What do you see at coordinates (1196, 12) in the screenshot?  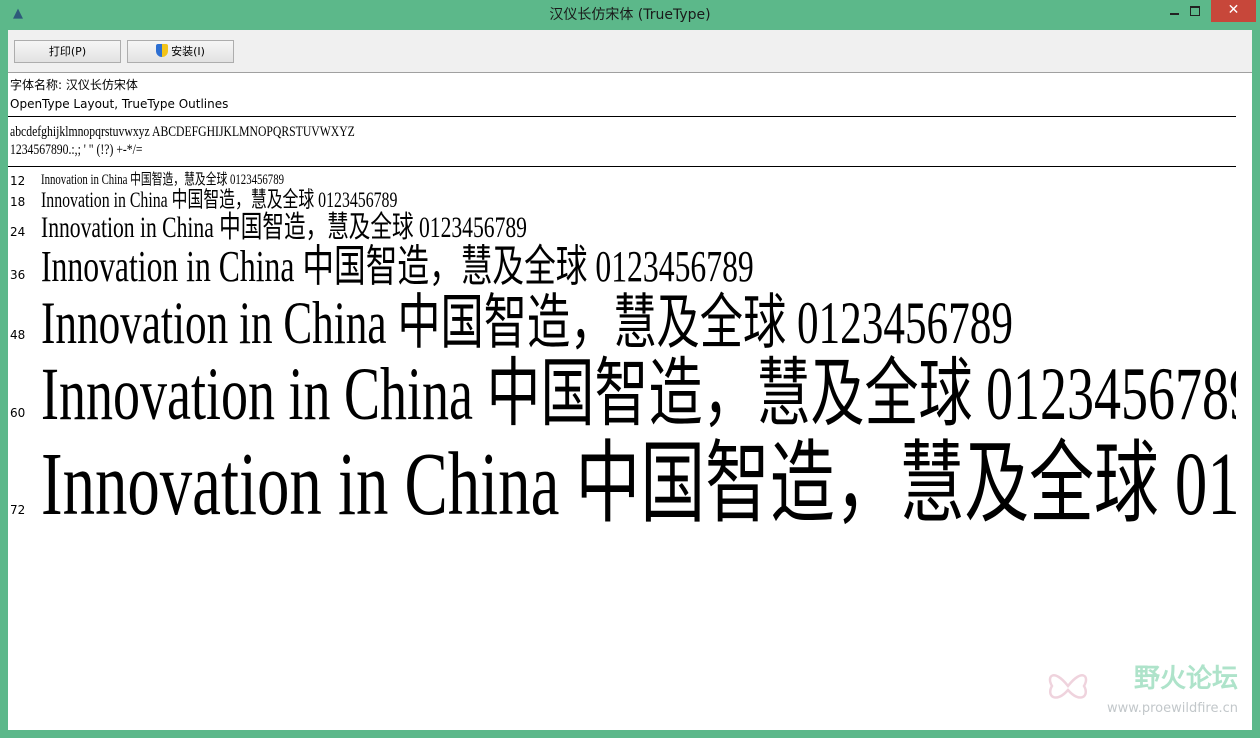 I see `maximize-button` at bounding box center [1196, 12].